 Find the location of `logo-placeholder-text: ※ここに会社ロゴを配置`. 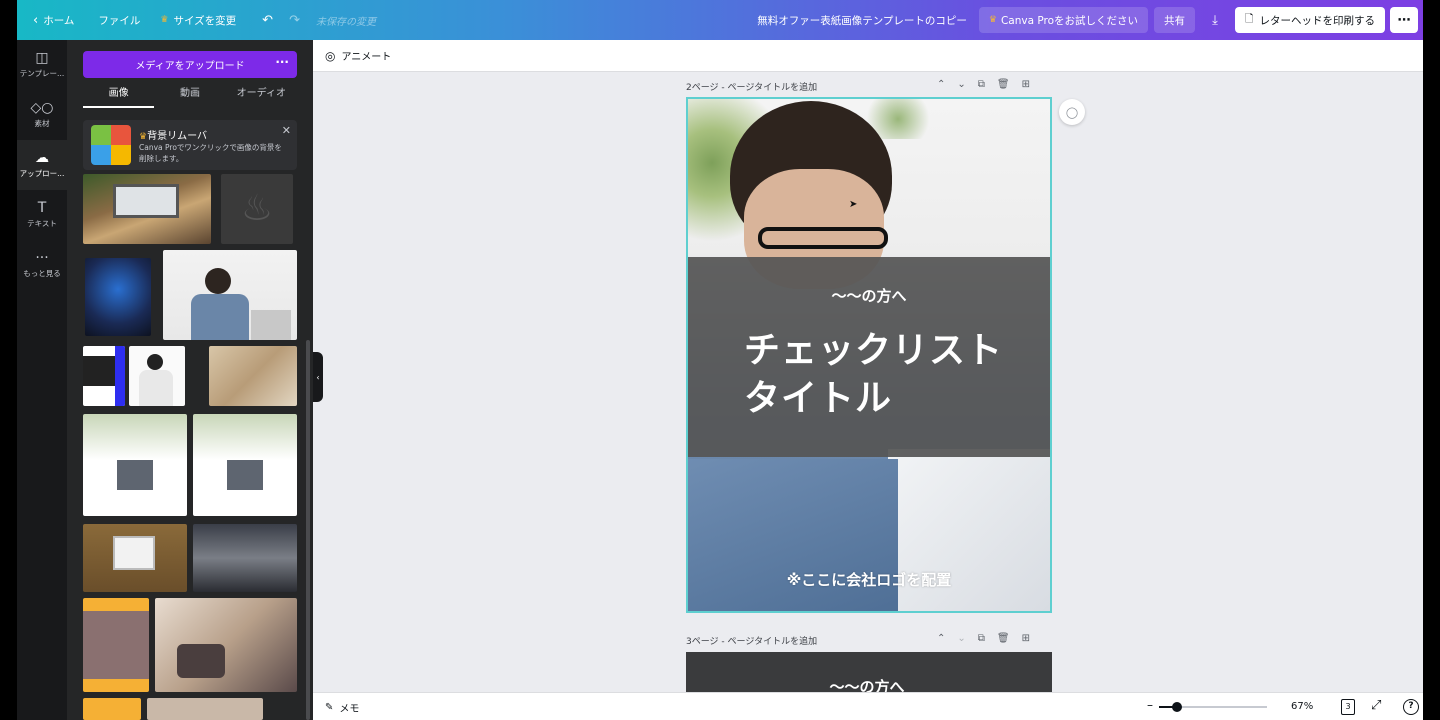

logo-placeholder-text: ※ここに会社ロゴを配置 is located at coordinates (869, 579).